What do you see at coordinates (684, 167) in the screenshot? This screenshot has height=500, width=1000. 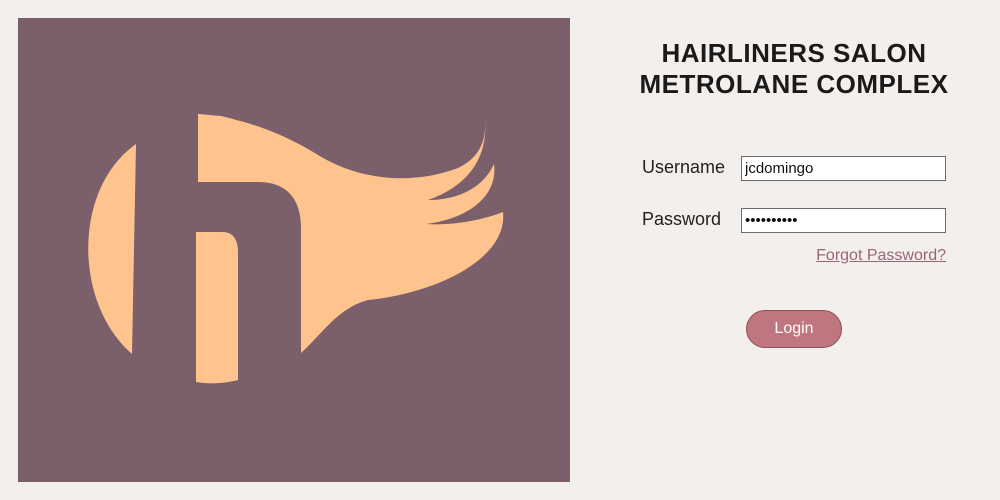 I see `username-label: Username` at bounding box center [684, 167].